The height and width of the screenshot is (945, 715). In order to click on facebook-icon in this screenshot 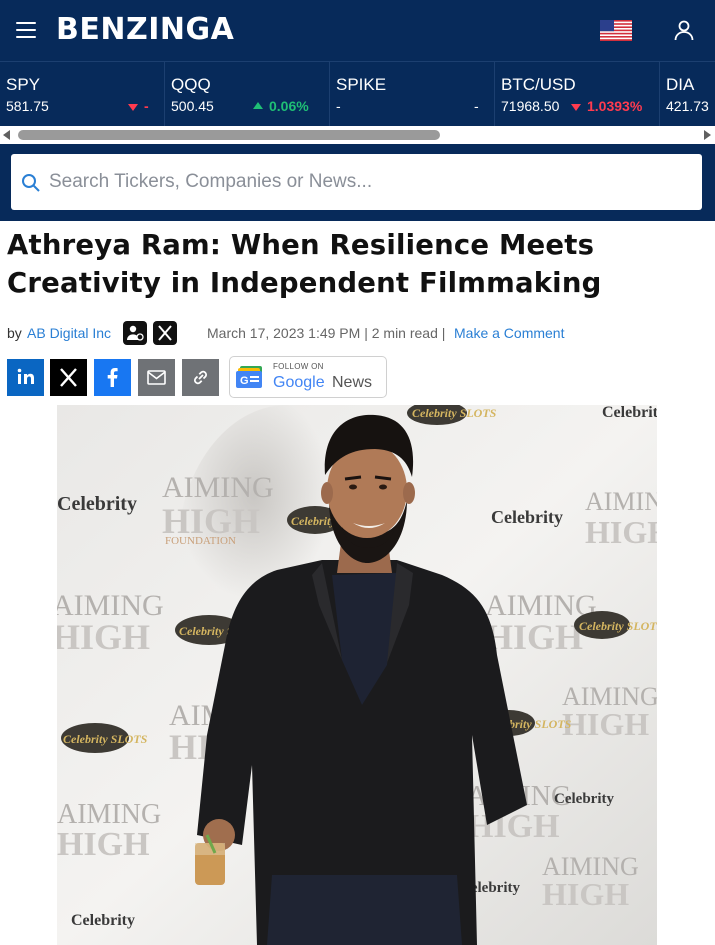, I will do `click(112, 377)`.